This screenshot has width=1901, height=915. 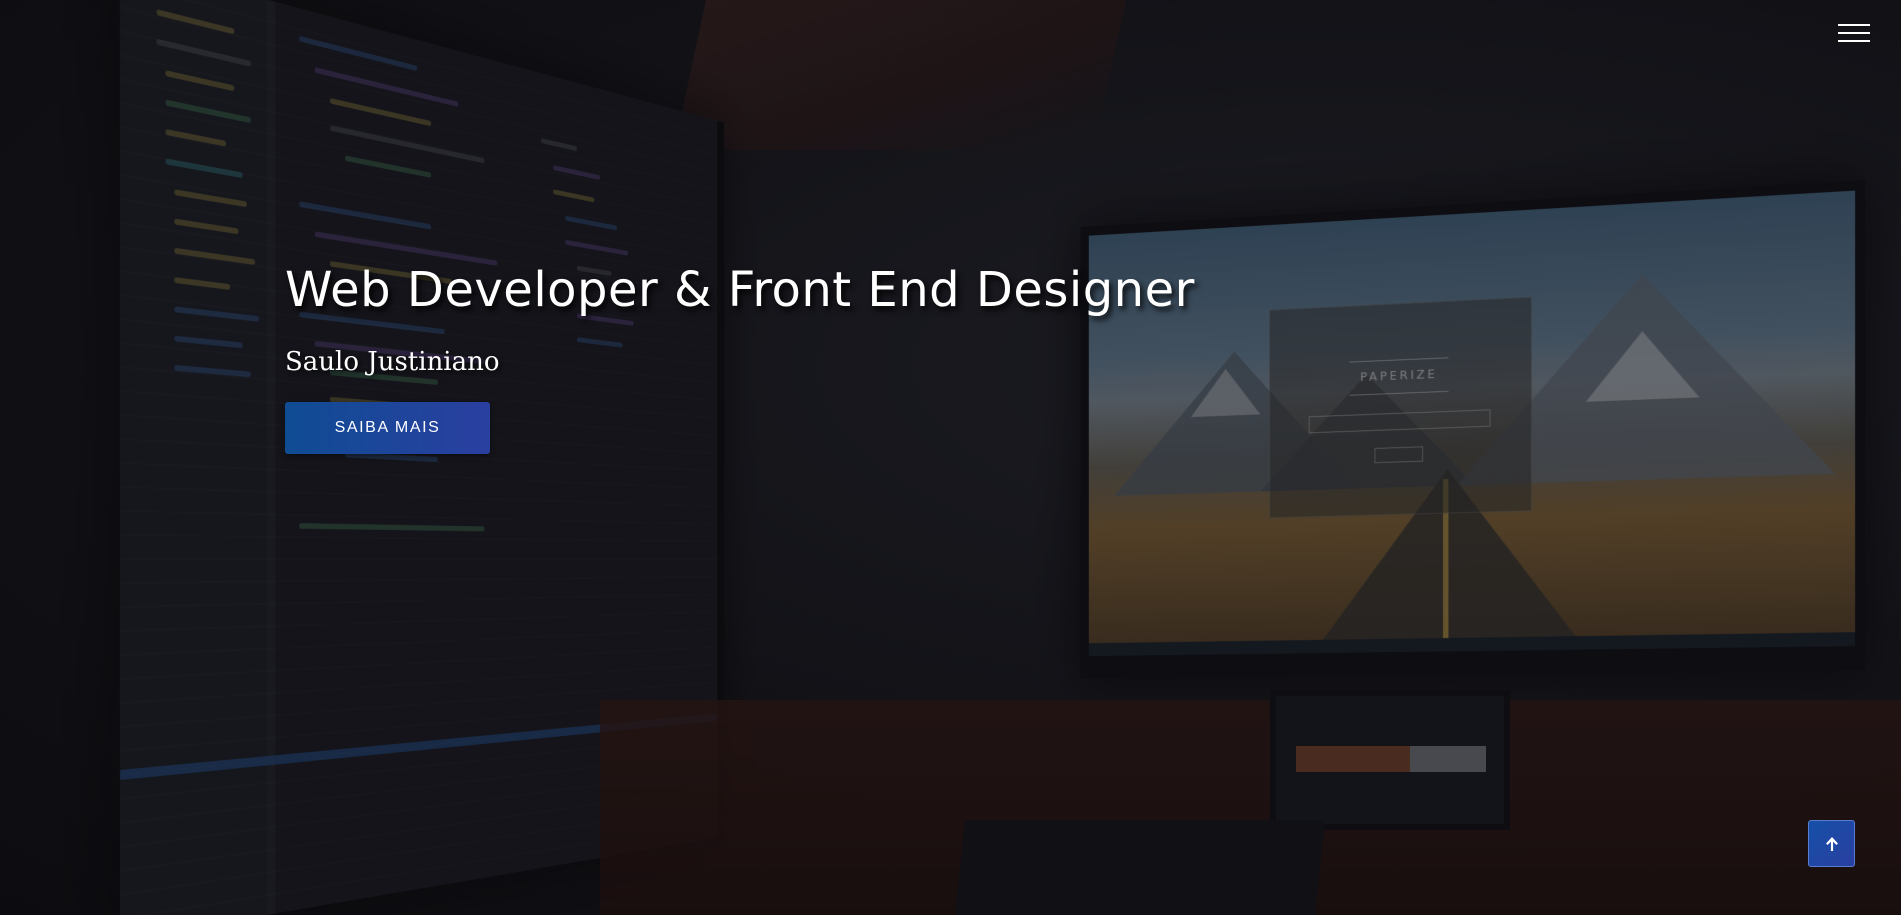 I want to click on arrow-up-icon, so click(x=1832, y=844).